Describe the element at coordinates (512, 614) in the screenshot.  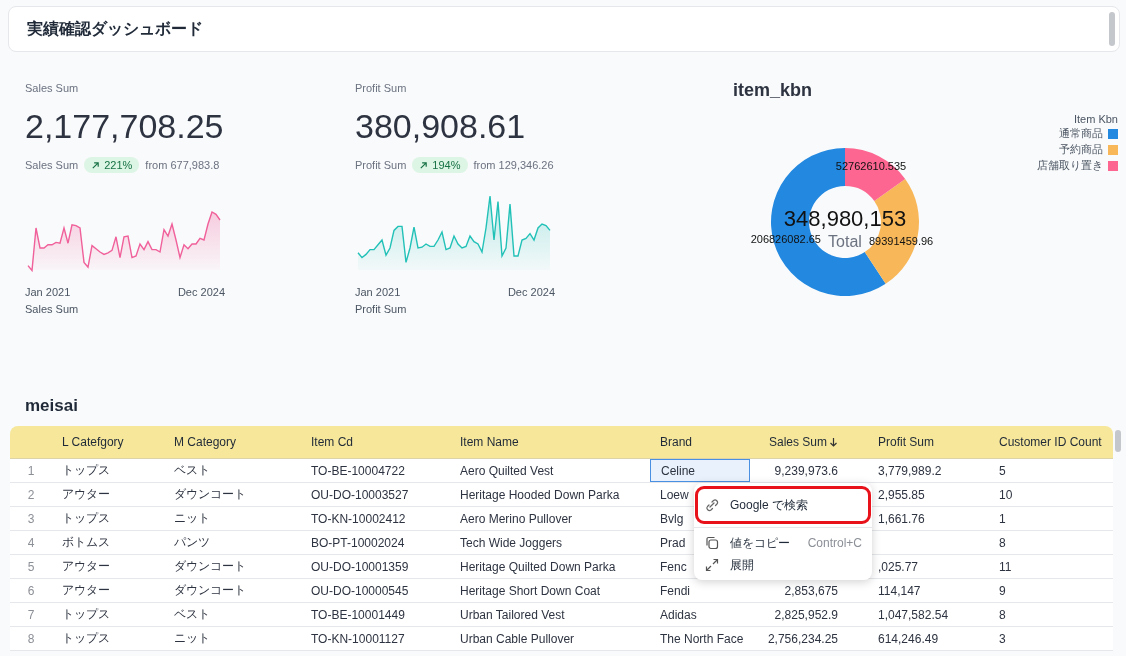
I see `table-cell: Urban Tailored Vest` at that location.